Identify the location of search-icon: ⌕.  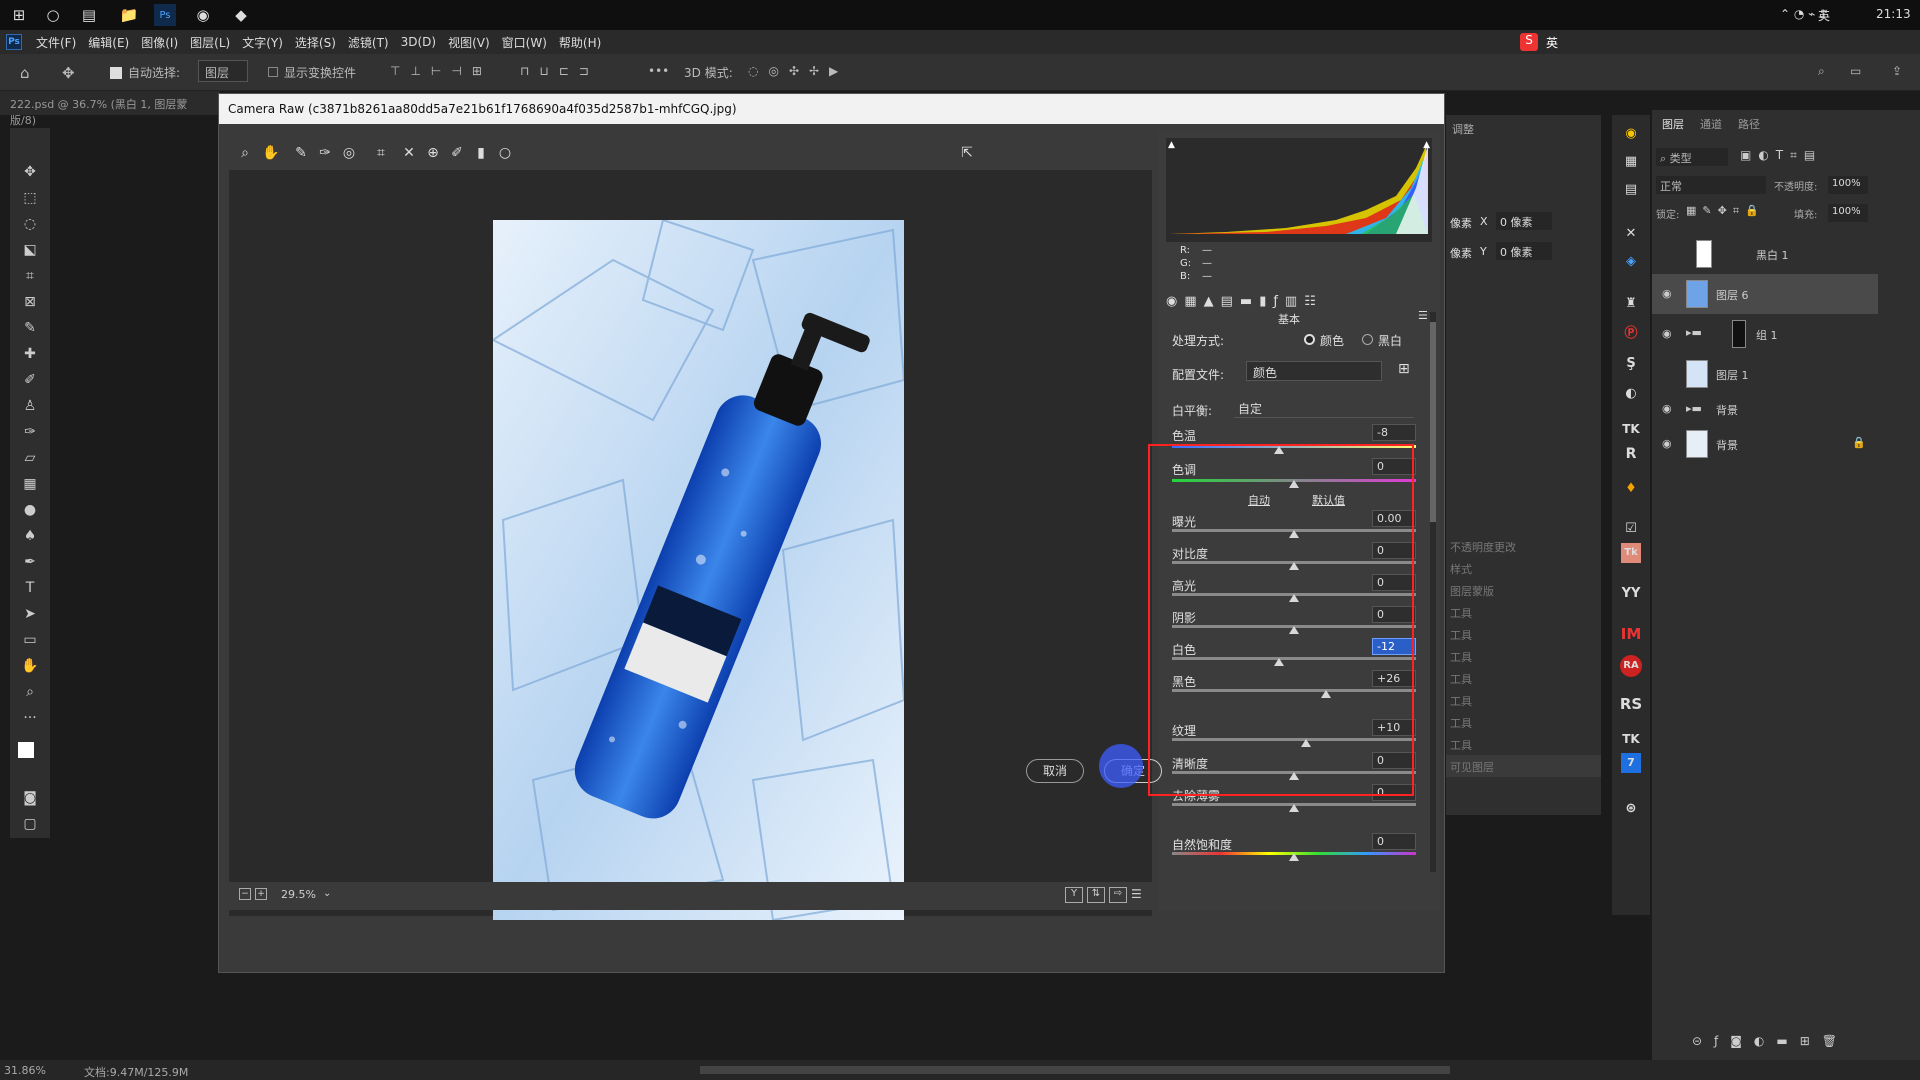
(1821, 71).